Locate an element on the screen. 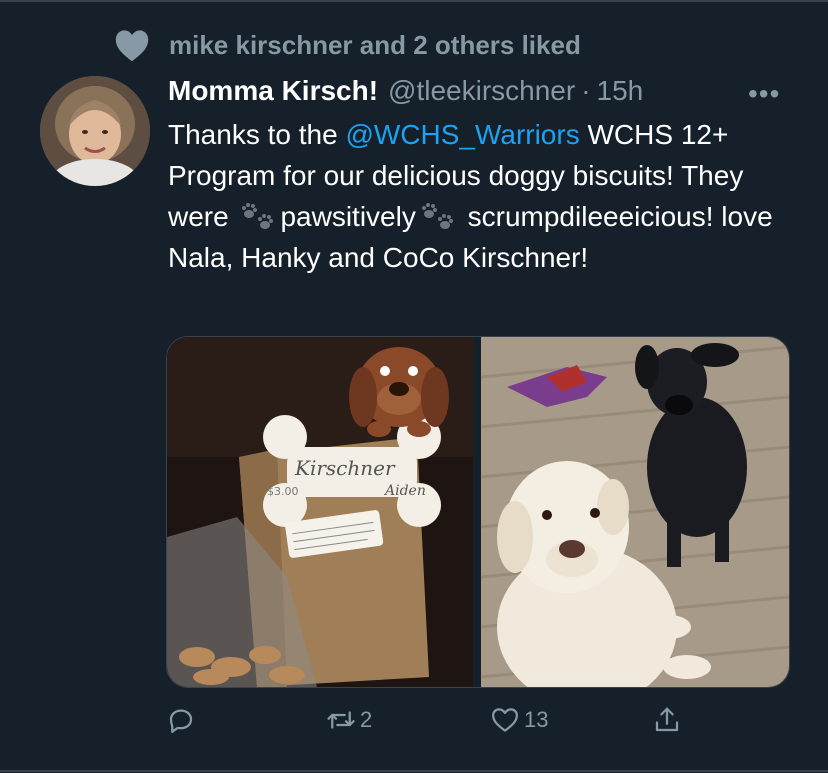 This screenshot has height=773, width=828. share-button is located at coordinates (667, 720).